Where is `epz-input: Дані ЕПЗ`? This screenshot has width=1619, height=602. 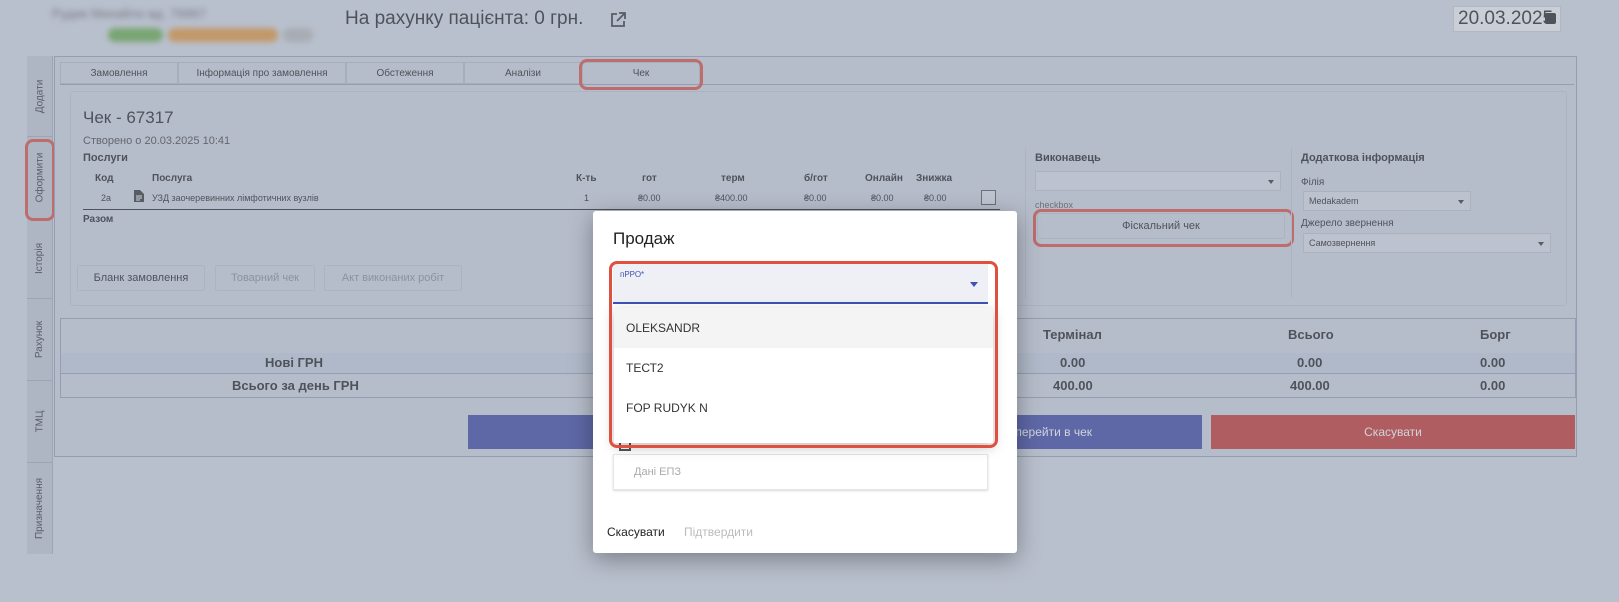 epz-input: Дані ЕПЗ is located at coordinates (800, 472).